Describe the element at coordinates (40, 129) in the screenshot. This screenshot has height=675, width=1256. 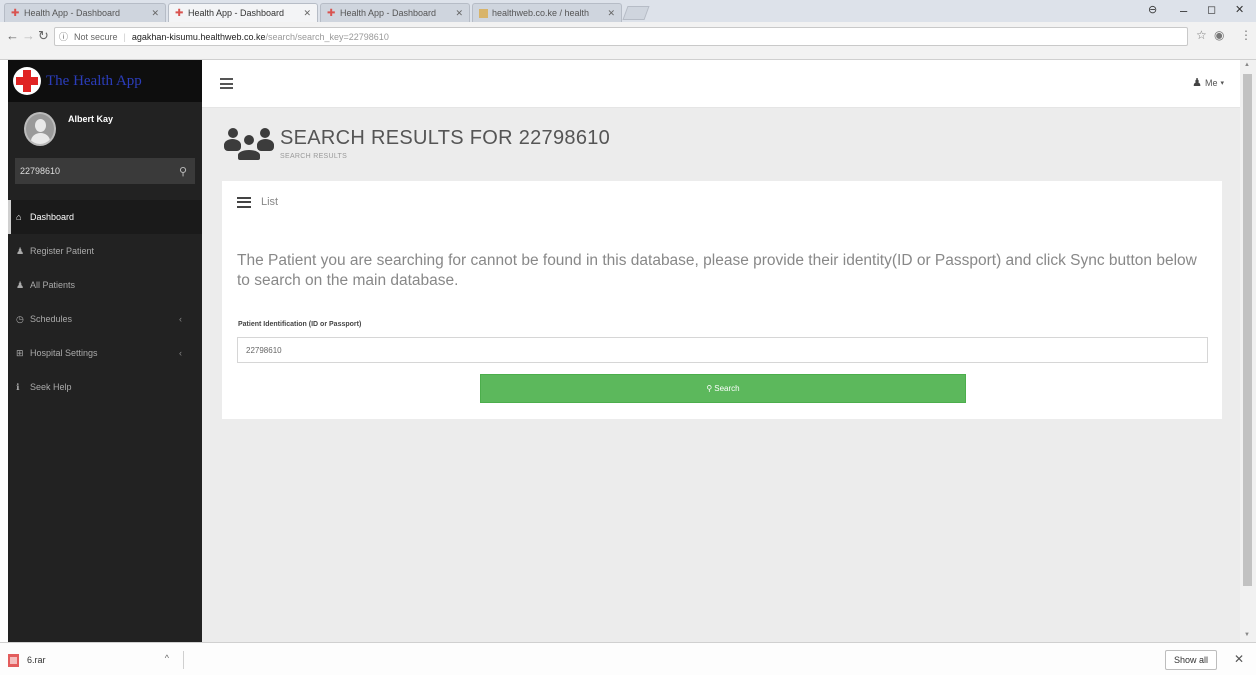
I see `avatar` at that location.